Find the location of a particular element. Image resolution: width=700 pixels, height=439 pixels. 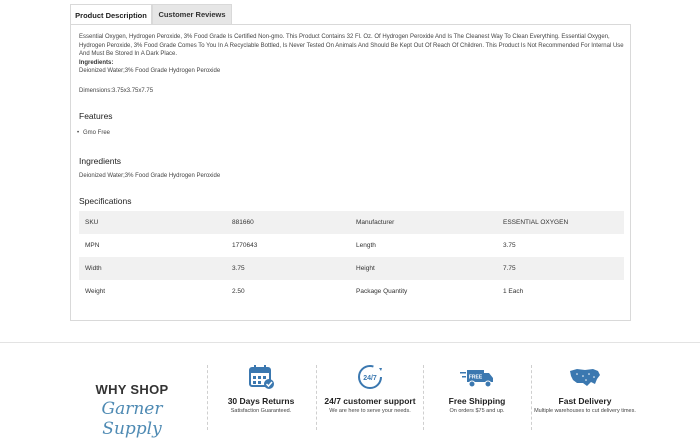

ingredients-label: Ingredients: is located at coordinates (96, 62).